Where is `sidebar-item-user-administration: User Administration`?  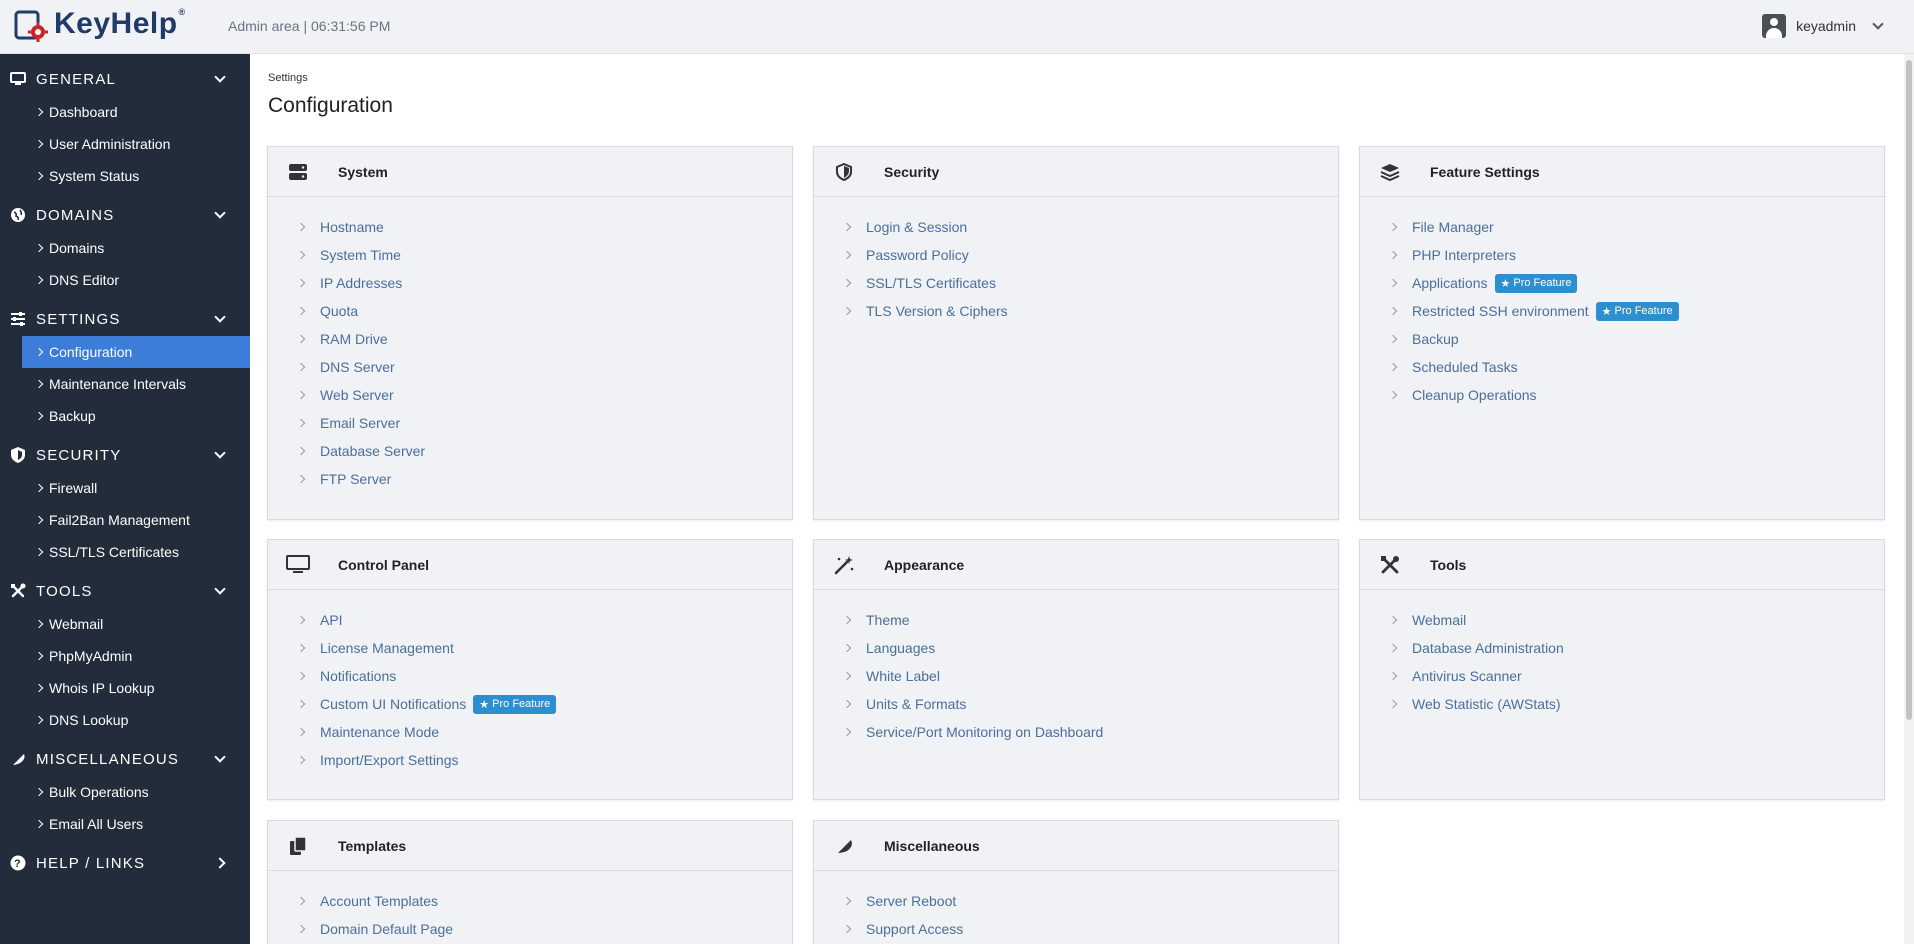 sidebar-item-user-administration: User Administration is located at coordinates (125, 144).